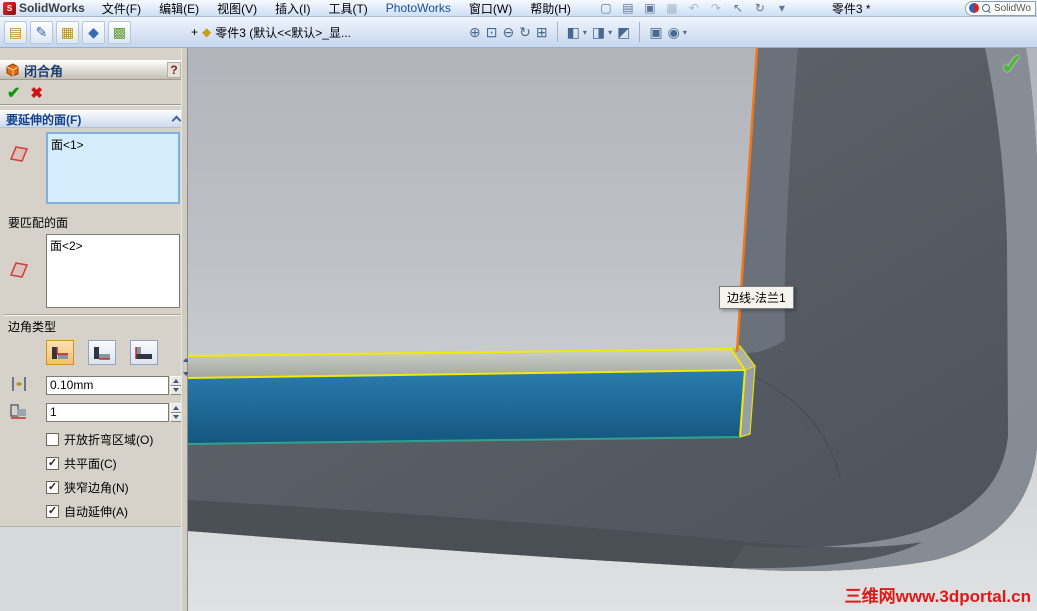  Describe the element at coordinates (237, 8) in the screenshot. I see `menu-view: 视图(V)` at that location.